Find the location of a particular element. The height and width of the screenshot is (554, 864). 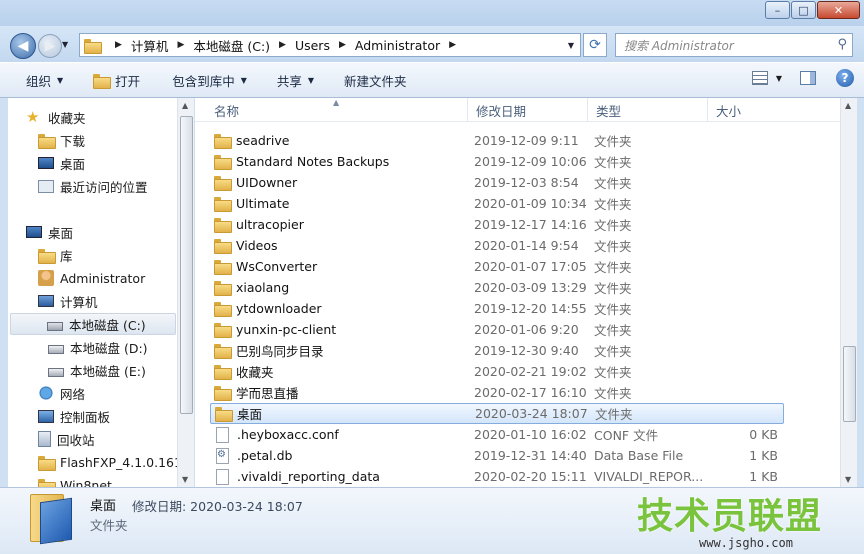

file-name-cell: Ultimate is located at coordinates (251, 204).